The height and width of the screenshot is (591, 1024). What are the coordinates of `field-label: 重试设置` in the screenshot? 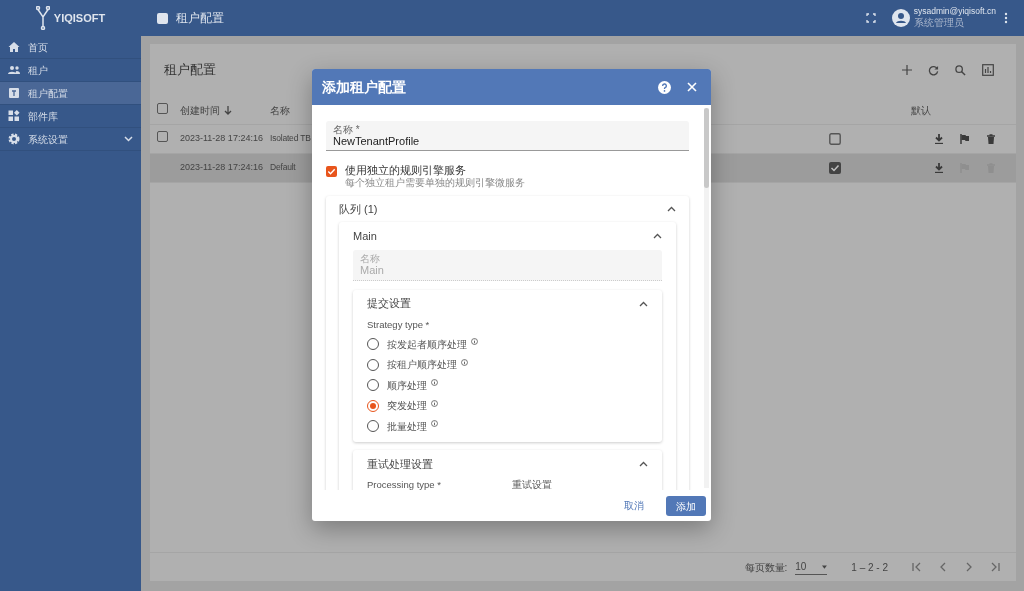 It's located at (532, 484).